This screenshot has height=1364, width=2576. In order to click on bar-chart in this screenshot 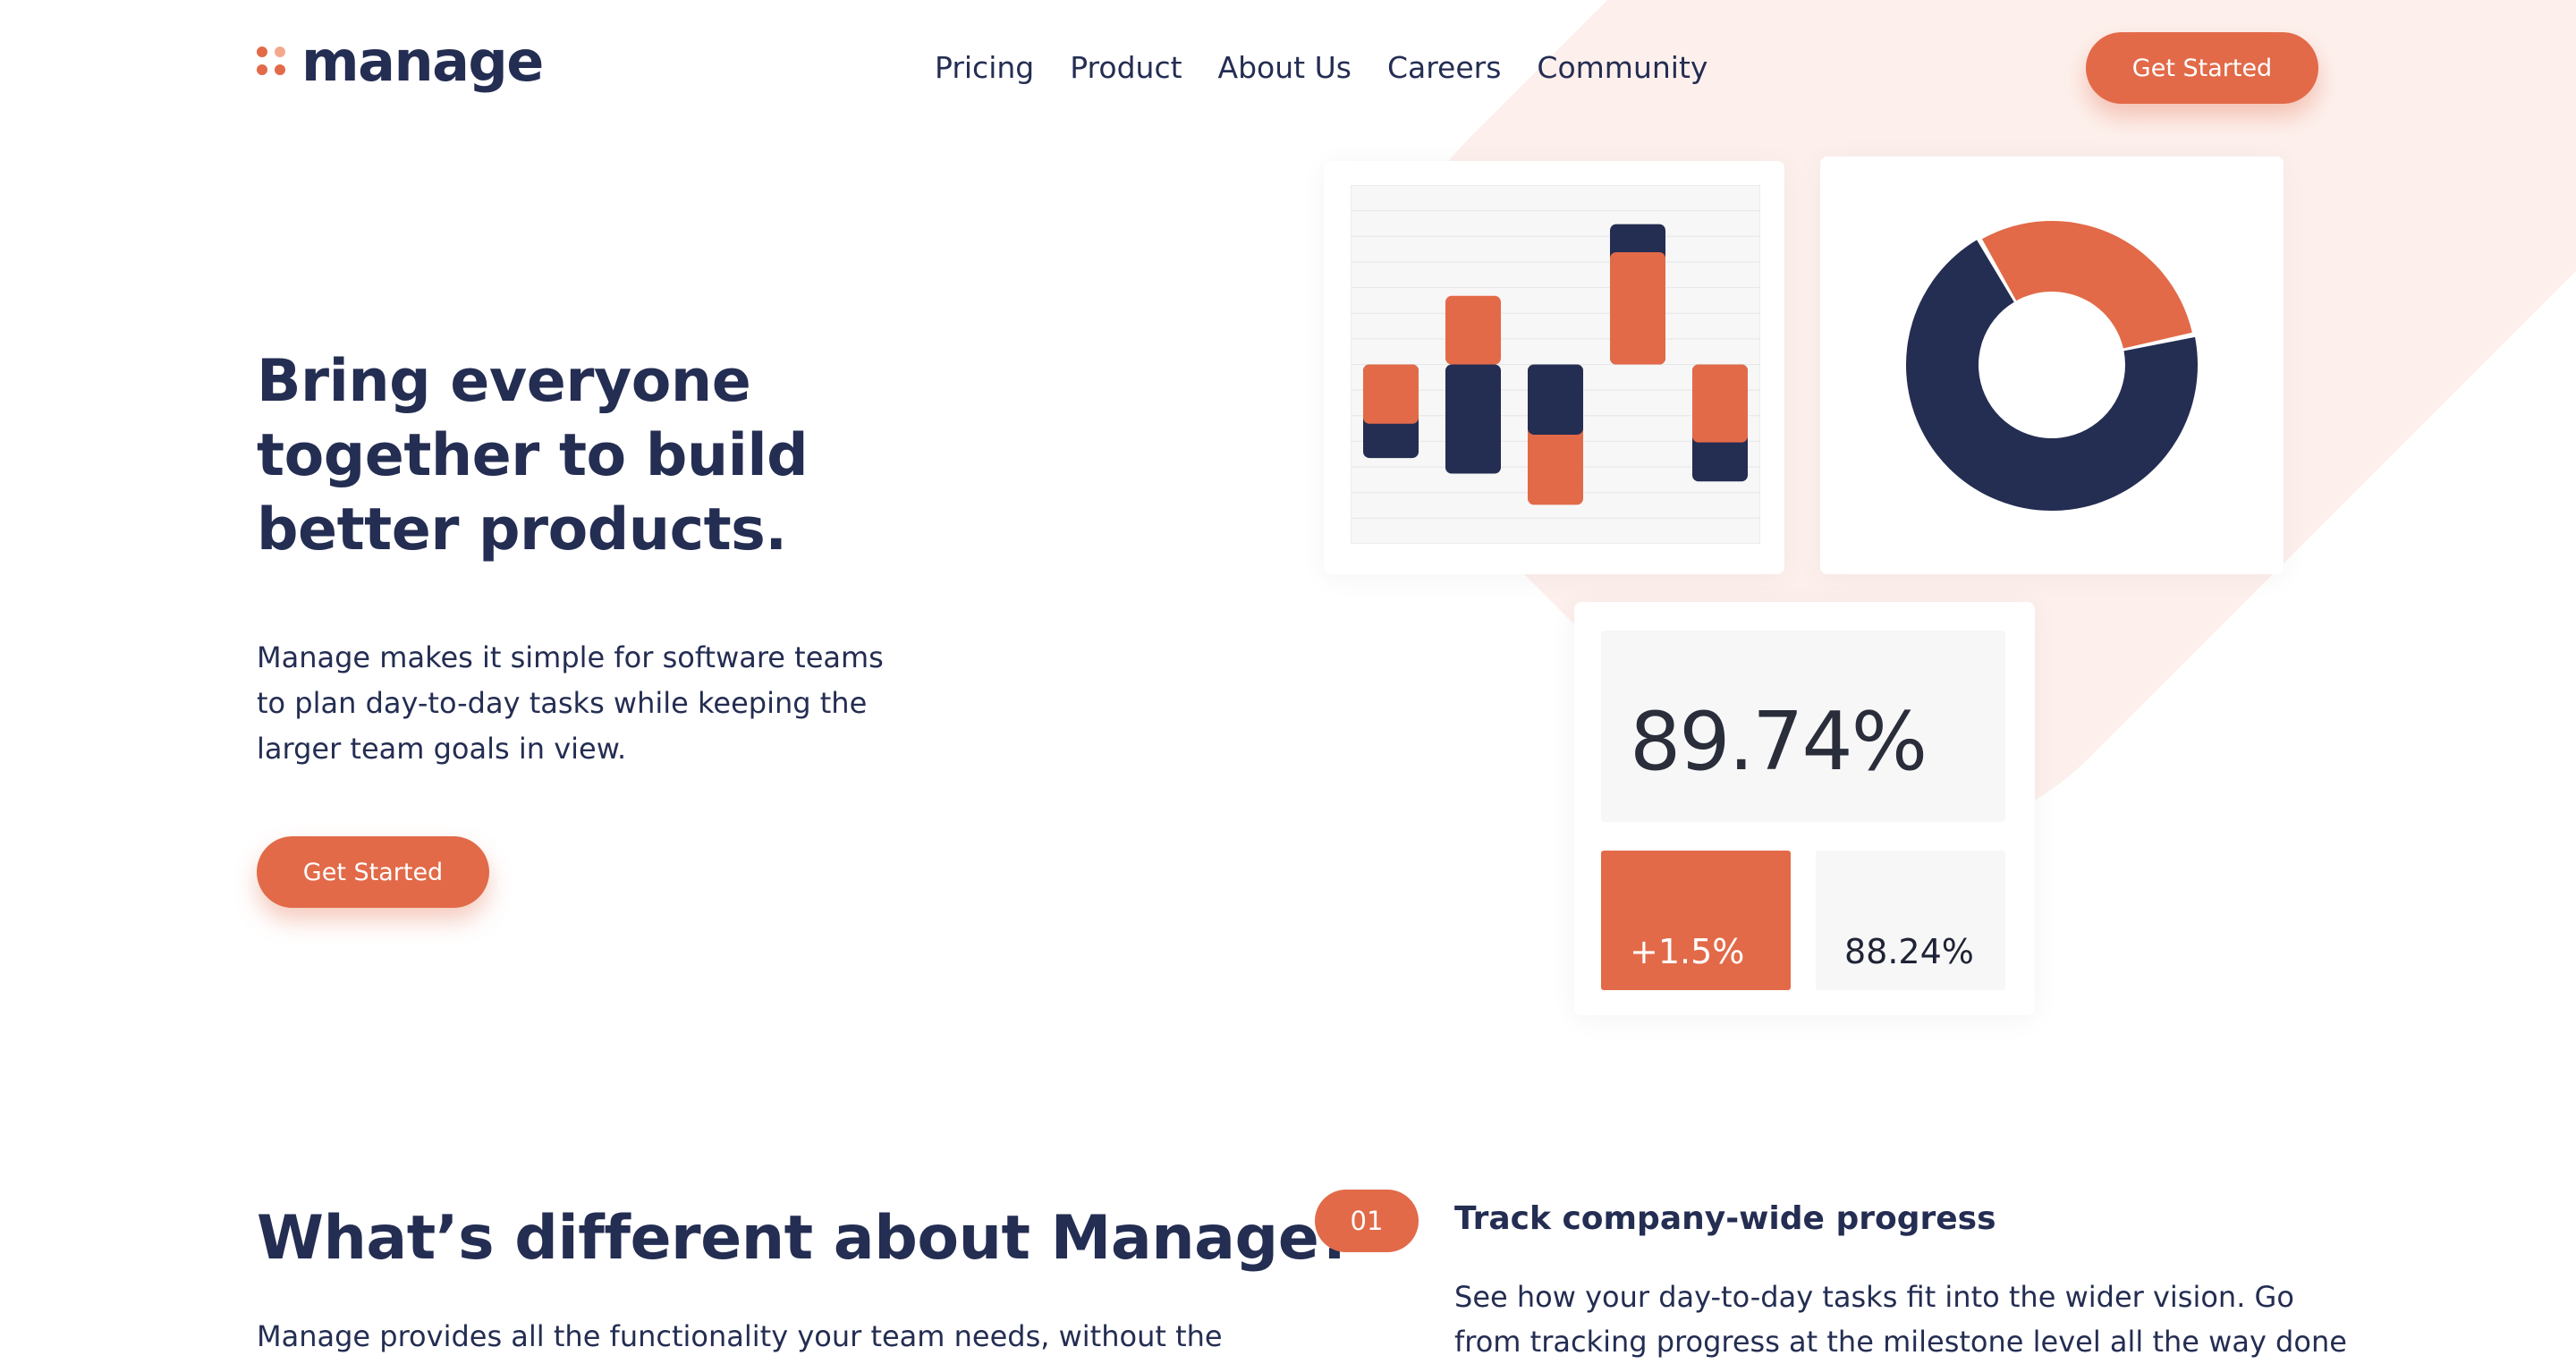, I will do `click(1555, 364)`.